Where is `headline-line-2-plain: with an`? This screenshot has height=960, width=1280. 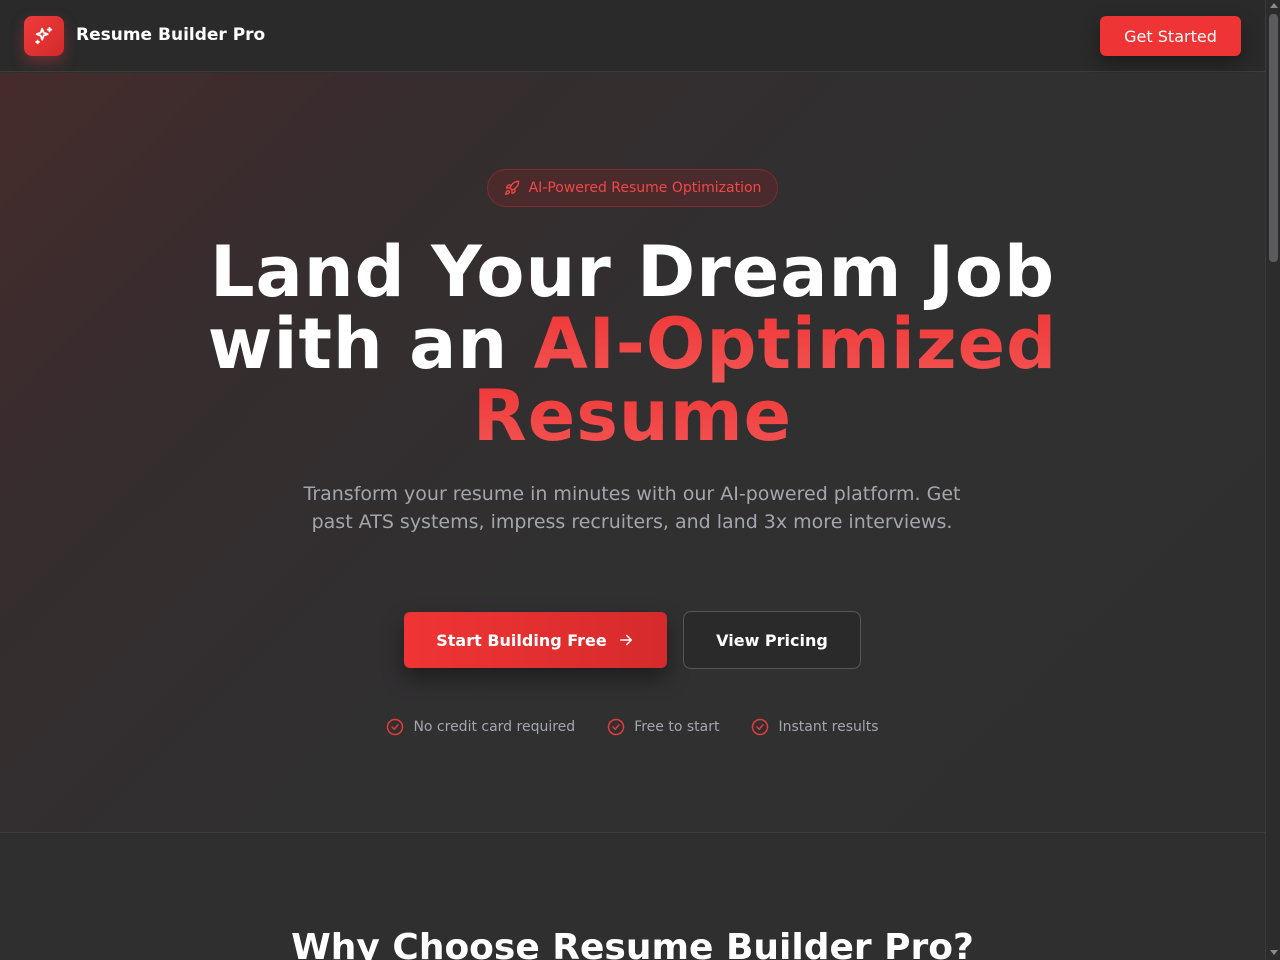
headline-line-2-plain: with an is located at coordinates (370, 344).